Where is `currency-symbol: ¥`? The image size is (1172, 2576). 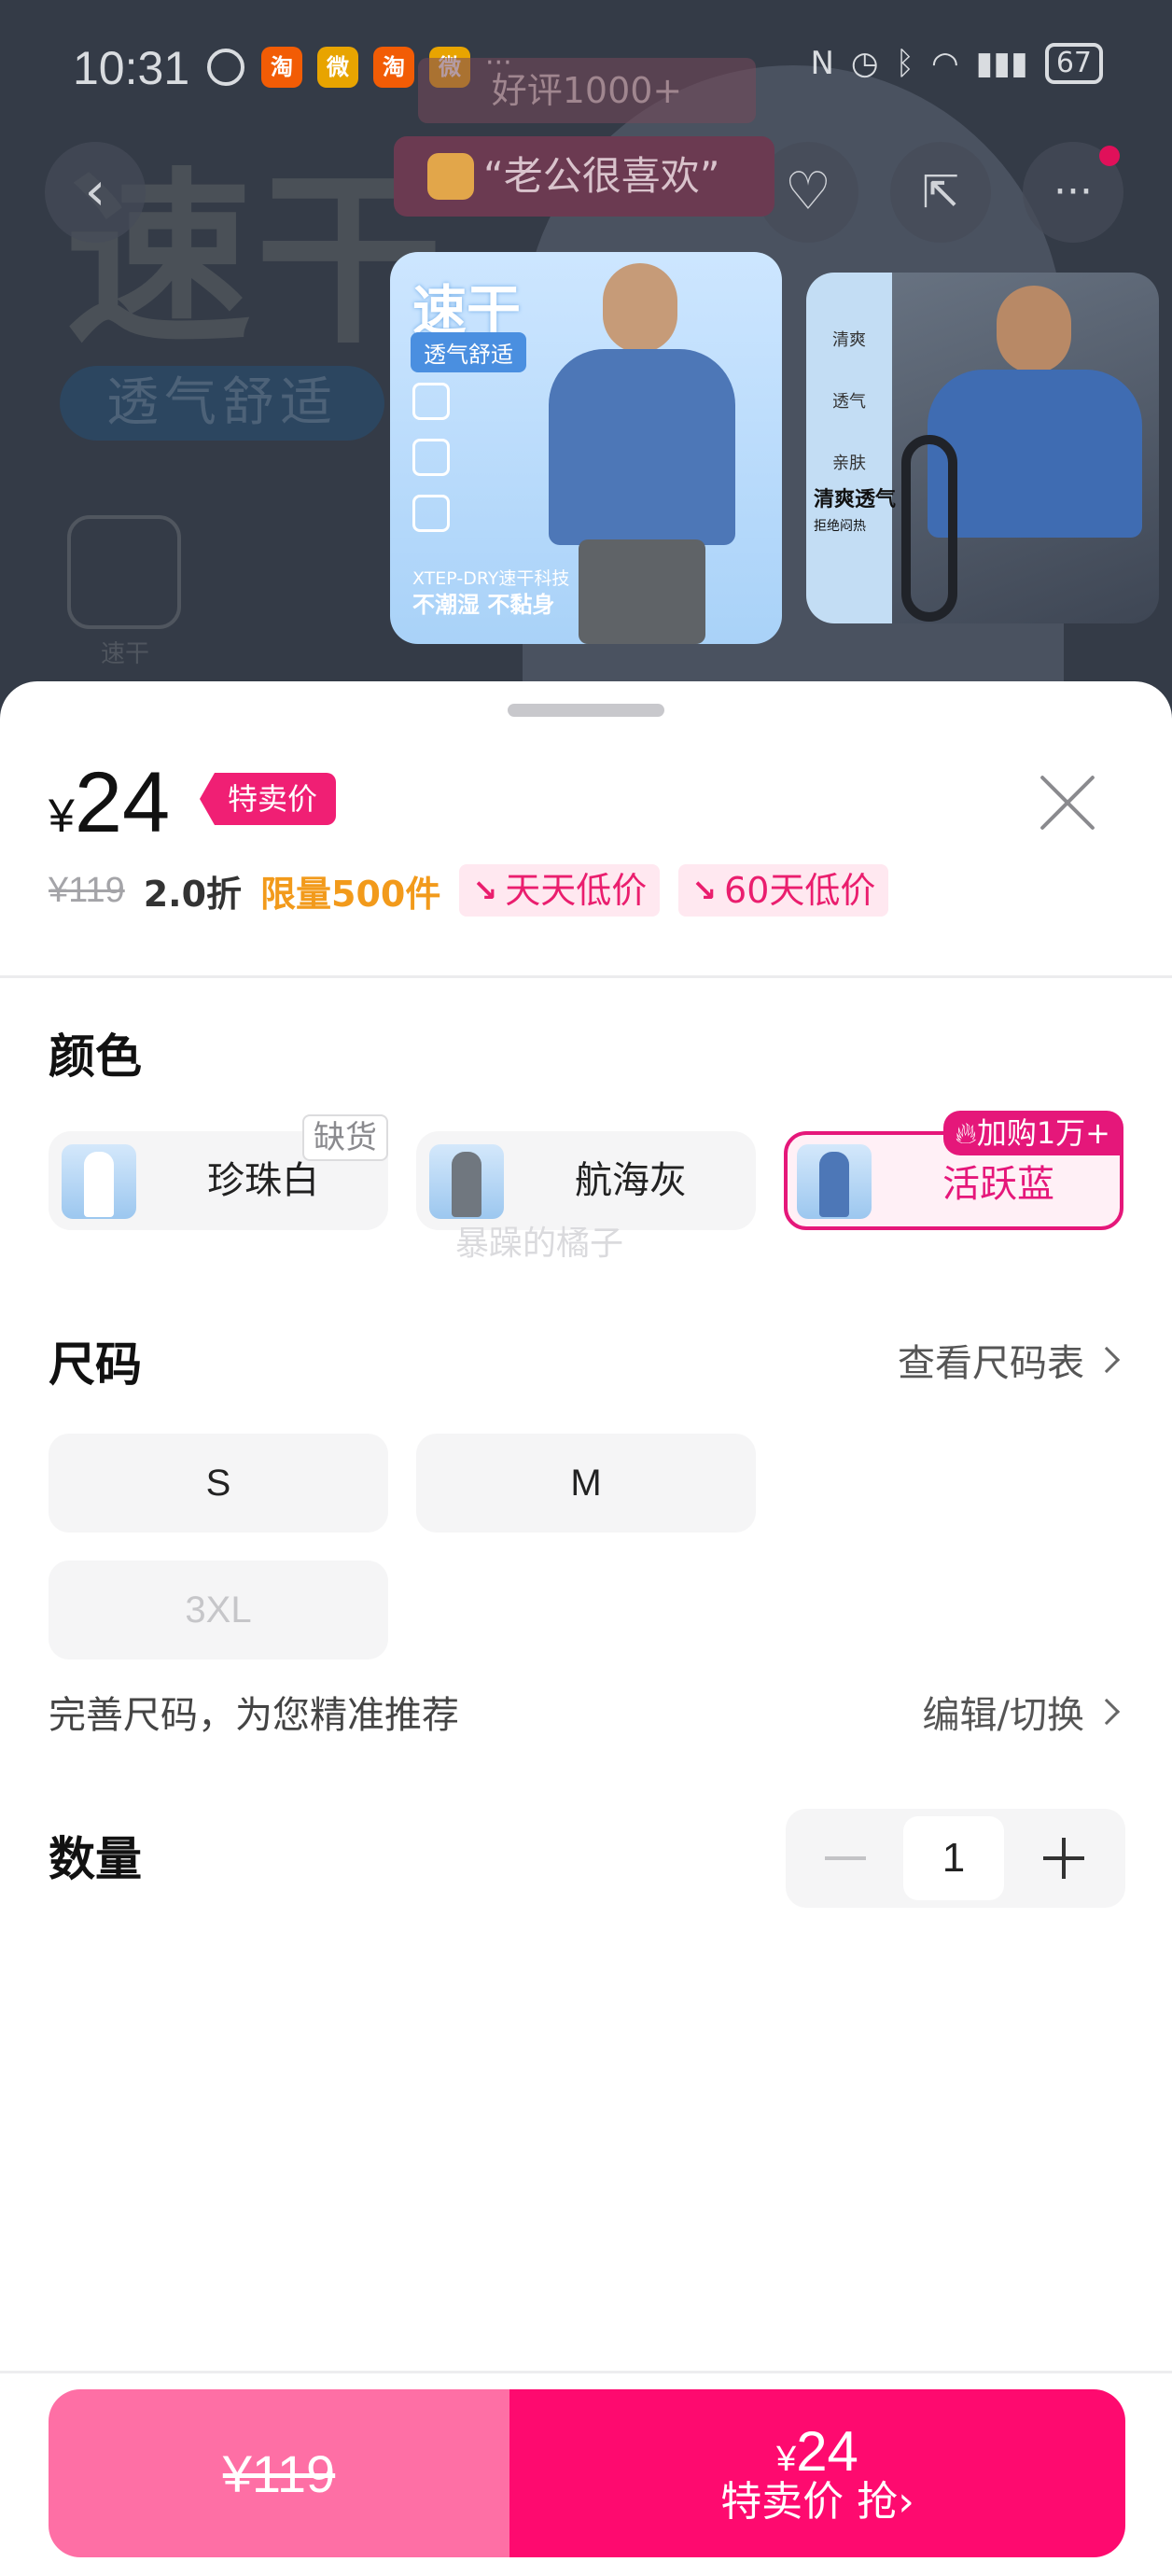 currency-symbol: ¥ is located at coordinates (62, 816).